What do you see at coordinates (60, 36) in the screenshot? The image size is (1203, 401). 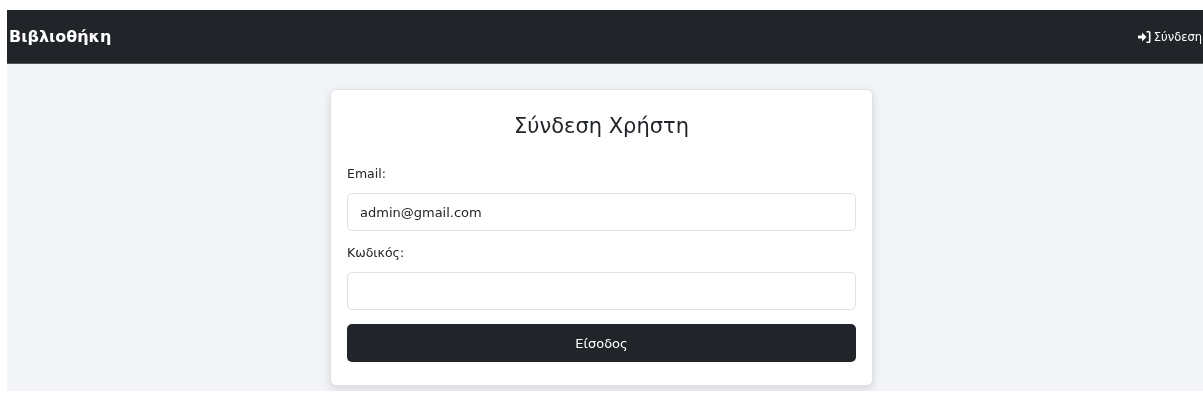 I see `brand-link: Βιβλιοθήκη` at bounding box center [60, 36].